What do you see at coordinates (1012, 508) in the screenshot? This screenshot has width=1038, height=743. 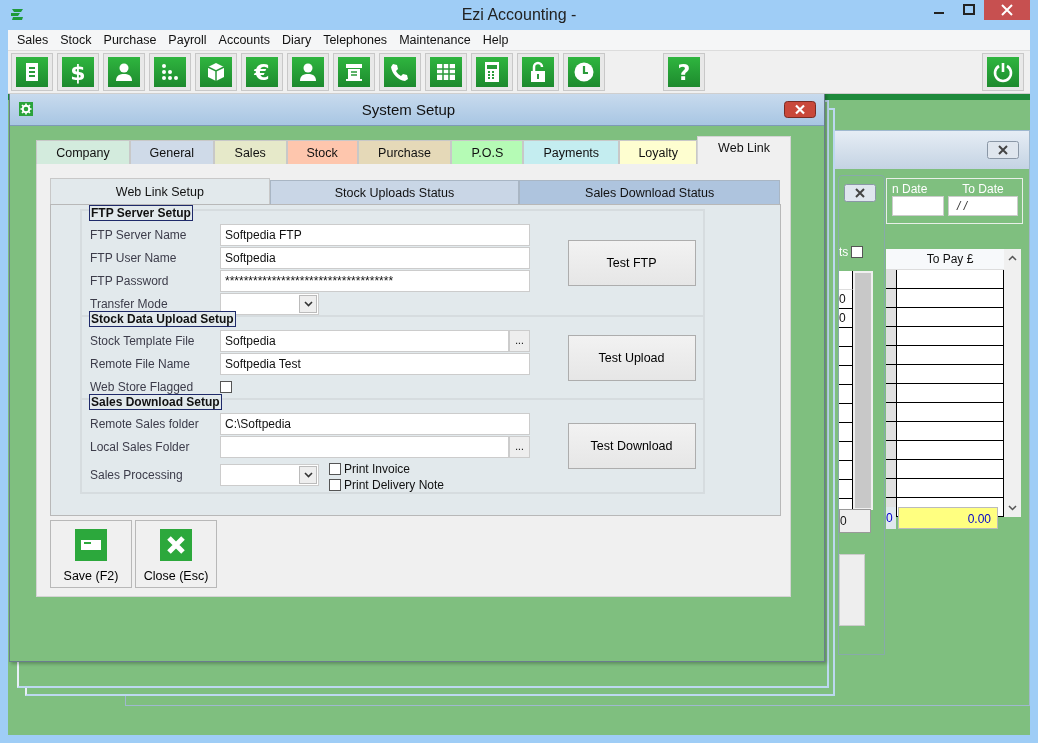 I see `scroll-down-icon` at bounding box center [1012, 508].